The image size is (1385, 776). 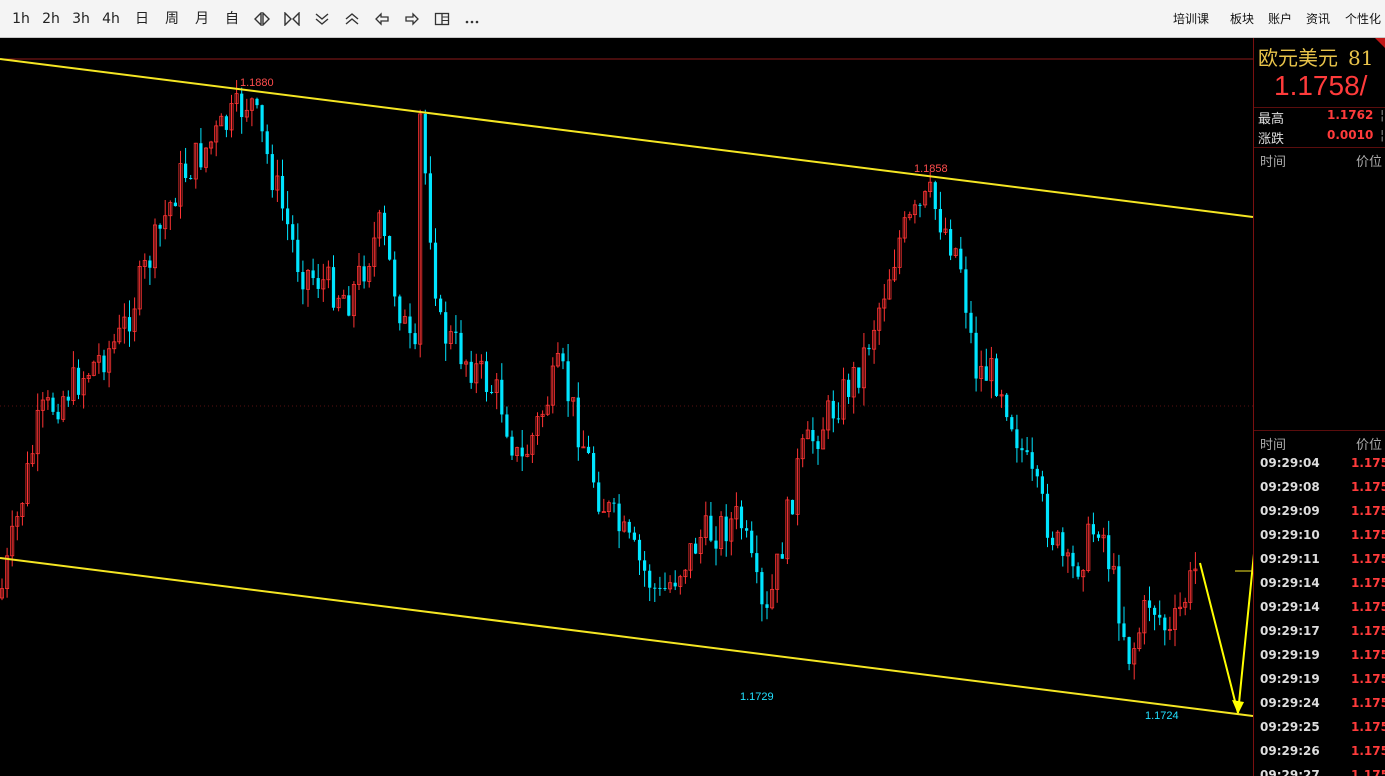 I want to click on arrow-right-icon, so click(x=412, y=19).